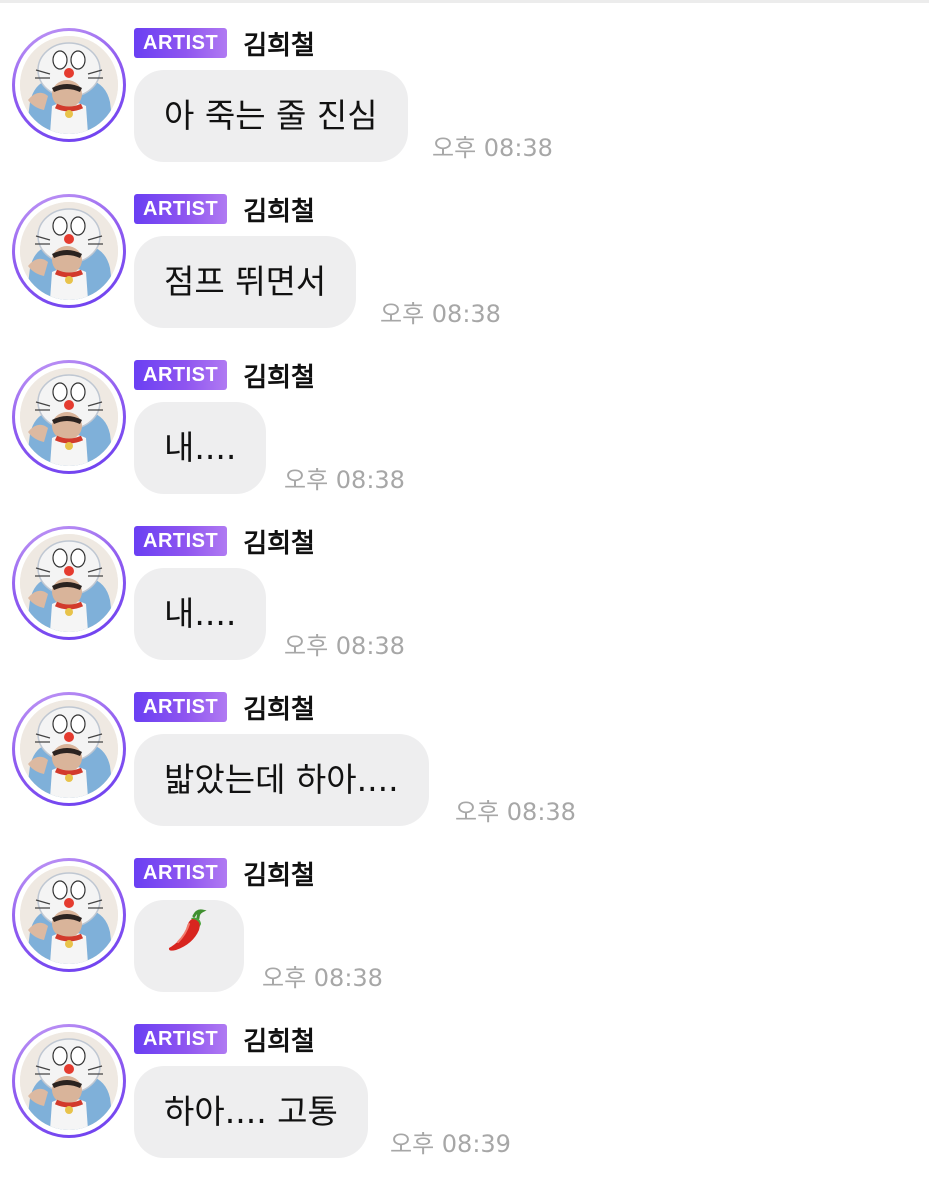 The width and height of the screenshot is (929, 1200). I want to click on chat-message: ARTIST 김희철 밟았는데 하아.... 오후 08:38, so click(464, 775).